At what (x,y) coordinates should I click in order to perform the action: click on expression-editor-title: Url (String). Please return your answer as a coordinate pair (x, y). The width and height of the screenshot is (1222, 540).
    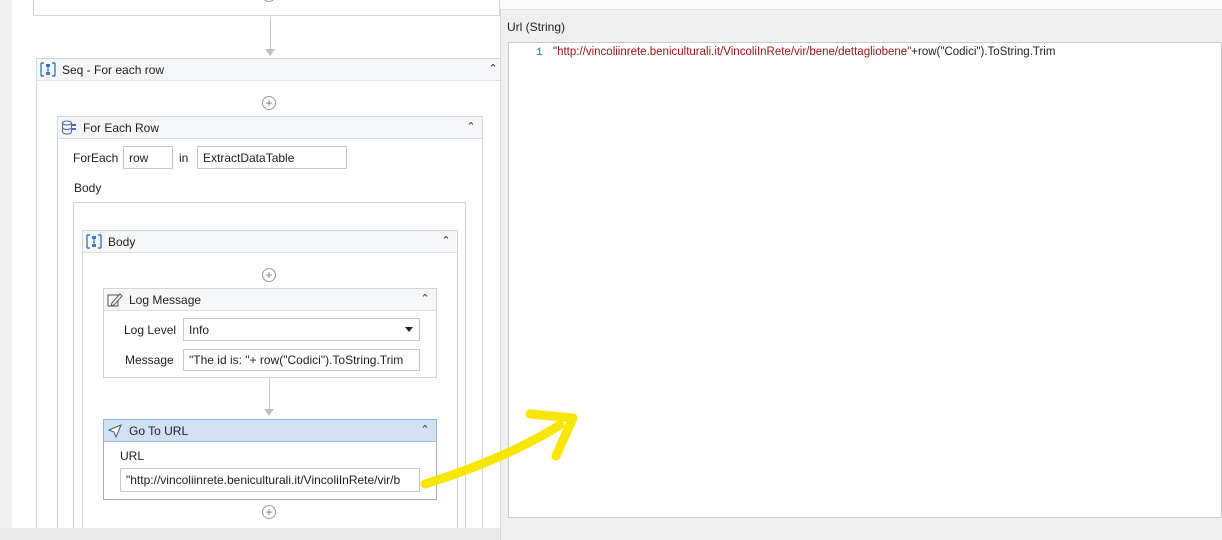
    Looking at the image, I should click on (536, 27).